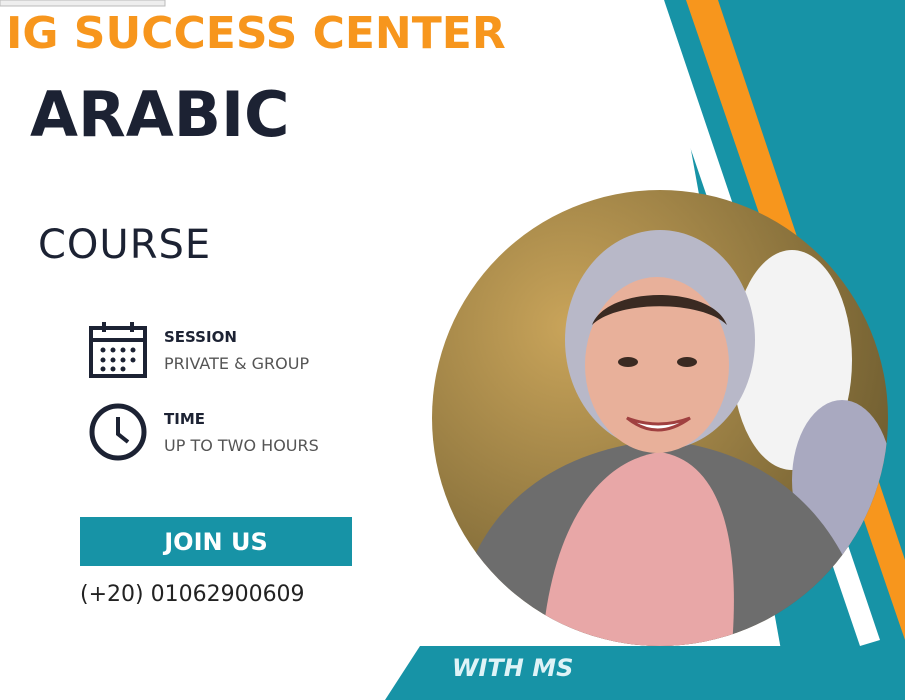  What do you see at coordinates (83, 3) in the screenshot?
I see `top-tab` at bounding box center [83, 3].